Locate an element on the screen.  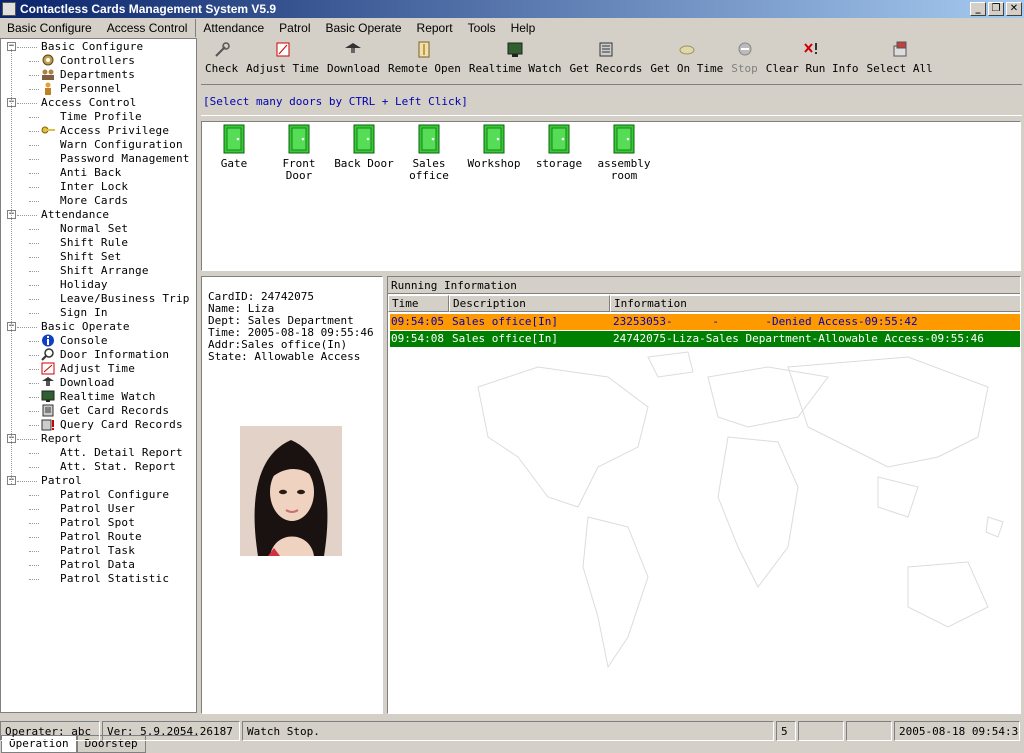
door-workshop: Workshop is located at coordinates (494, 147).